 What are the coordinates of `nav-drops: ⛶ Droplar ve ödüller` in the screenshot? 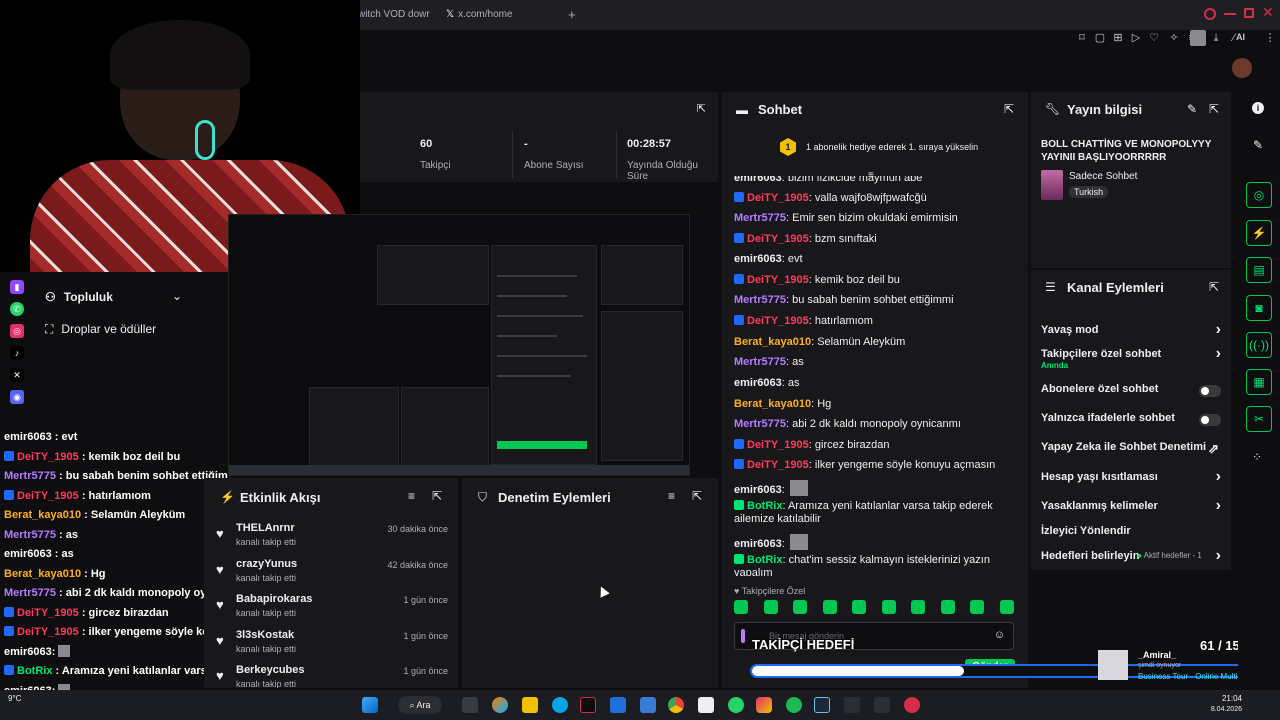 It's located at (130, 329).